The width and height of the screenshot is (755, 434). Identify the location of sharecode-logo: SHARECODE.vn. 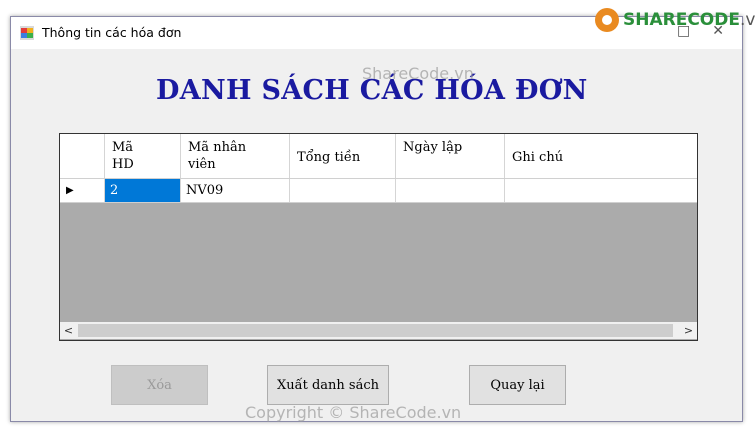
(675, 20).